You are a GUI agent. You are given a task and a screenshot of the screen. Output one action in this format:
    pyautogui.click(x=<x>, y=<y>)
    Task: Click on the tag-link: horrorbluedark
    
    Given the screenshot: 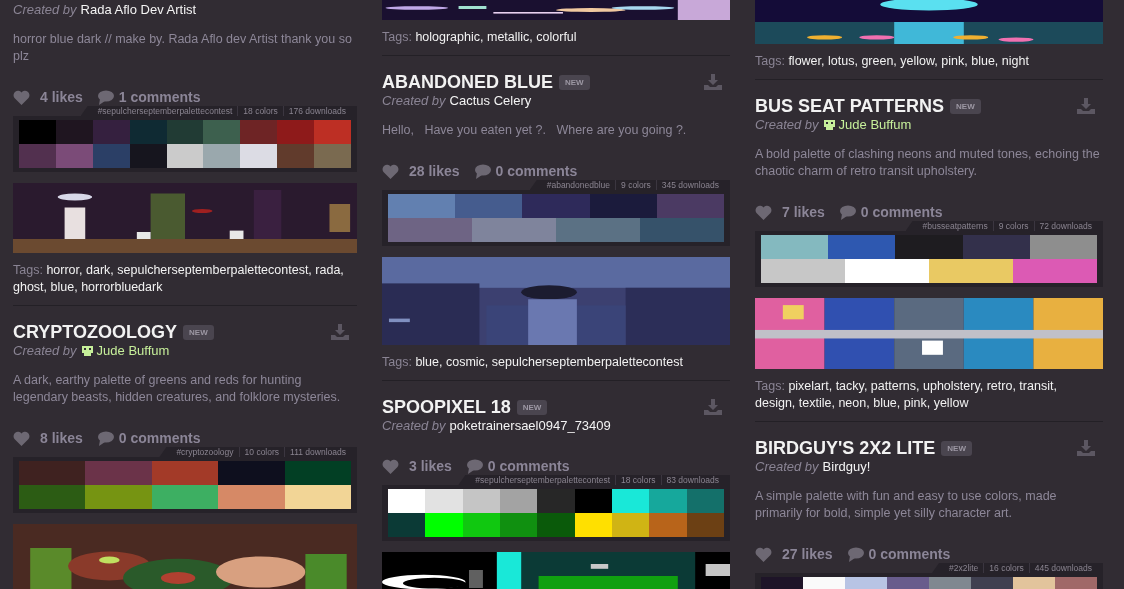 What is the action you would take?
    pyautogui.click(x=122, y=287)
    